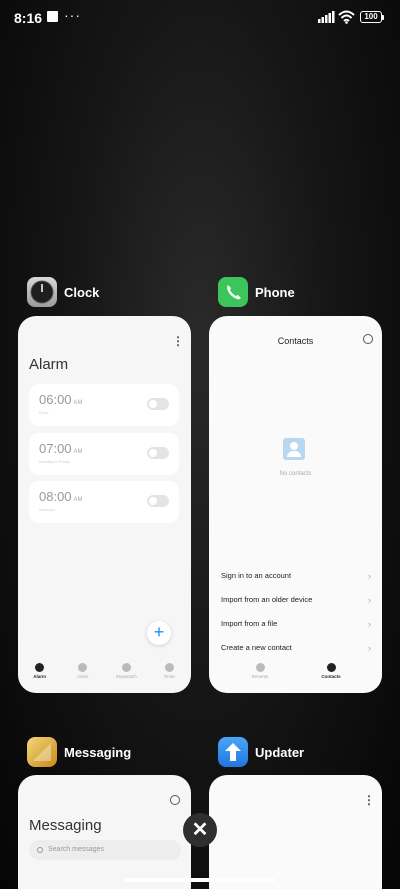 This screenshot has height=889, width=400. Describe the element at coordinates (296, 600) in the screenshot. I see `option-import-device: Import from an older device ›` at that location.